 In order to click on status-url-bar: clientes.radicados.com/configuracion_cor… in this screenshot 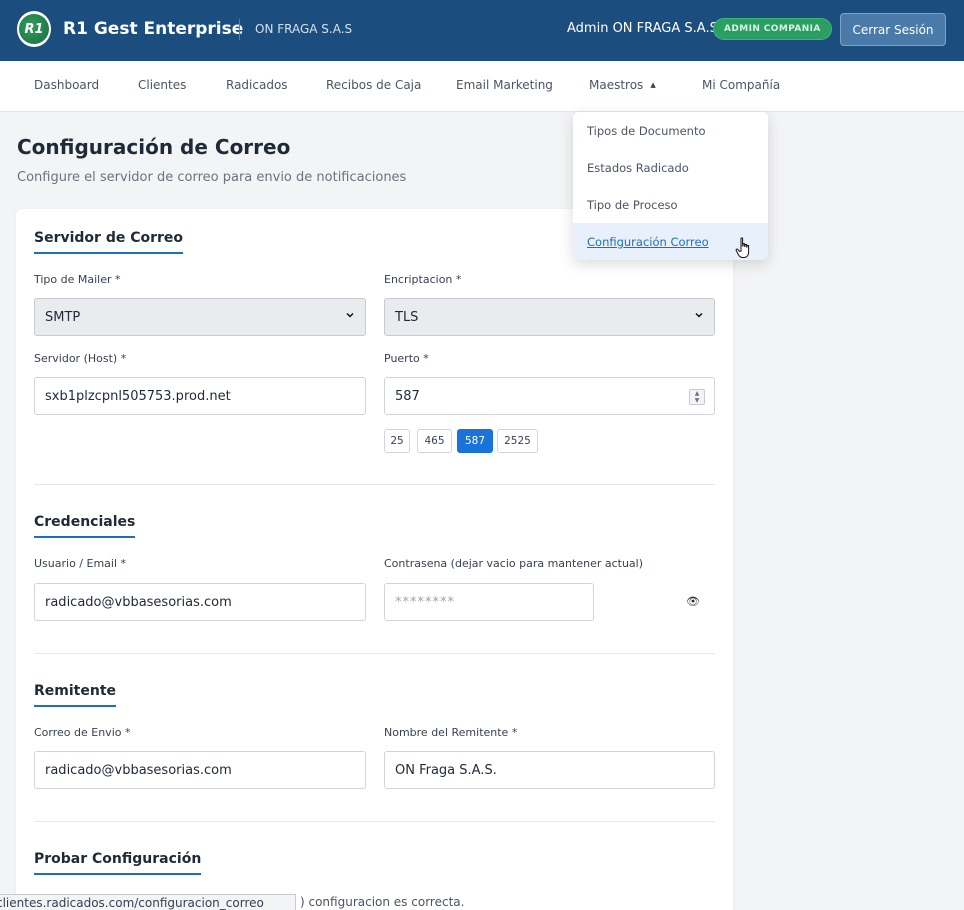, I will do `click(148, 902)`.